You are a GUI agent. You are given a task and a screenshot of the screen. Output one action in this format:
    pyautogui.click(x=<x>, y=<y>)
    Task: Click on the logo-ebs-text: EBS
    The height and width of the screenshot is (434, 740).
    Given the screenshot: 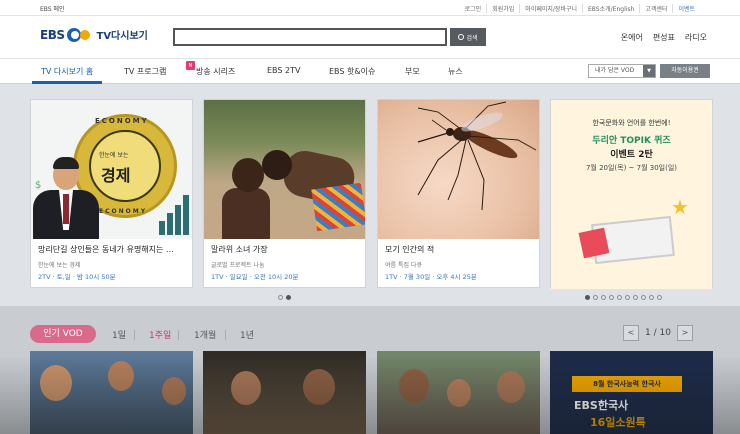 What is the action you would take?
    pyautogui.click(x=52, y=34)
    